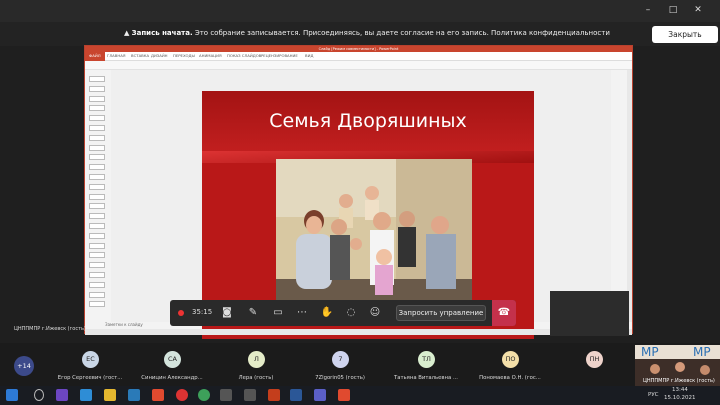 The height and width of the screenshot is (405, 720). What do you see at coordinates (340, 359) in the screenshot?
I see `avatar: 7` at bounding box center [340, 359].